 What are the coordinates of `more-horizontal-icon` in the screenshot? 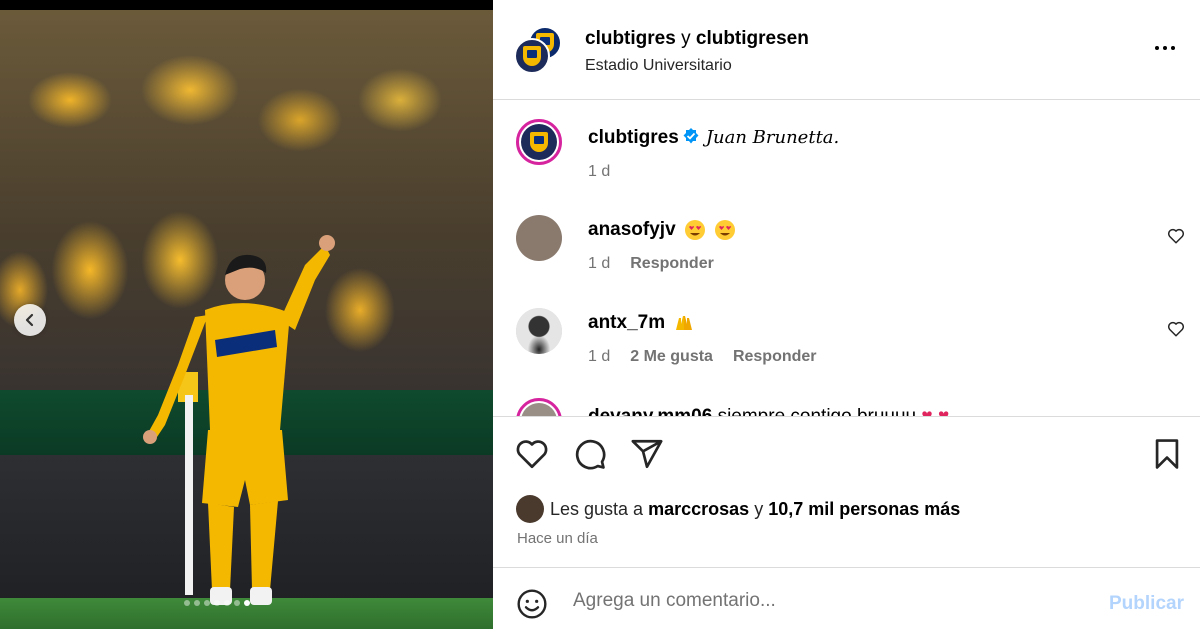 It's located at (1165, 48).